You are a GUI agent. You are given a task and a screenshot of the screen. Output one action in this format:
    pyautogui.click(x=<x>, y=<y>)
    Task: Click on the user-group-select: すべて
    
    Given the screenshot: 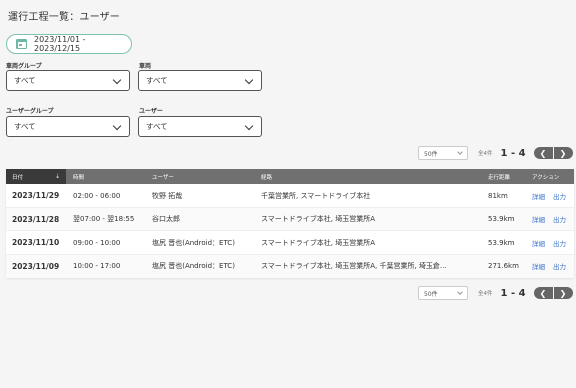 What is the action you would take?
    pyautogui.click(x=68, y=126)
    